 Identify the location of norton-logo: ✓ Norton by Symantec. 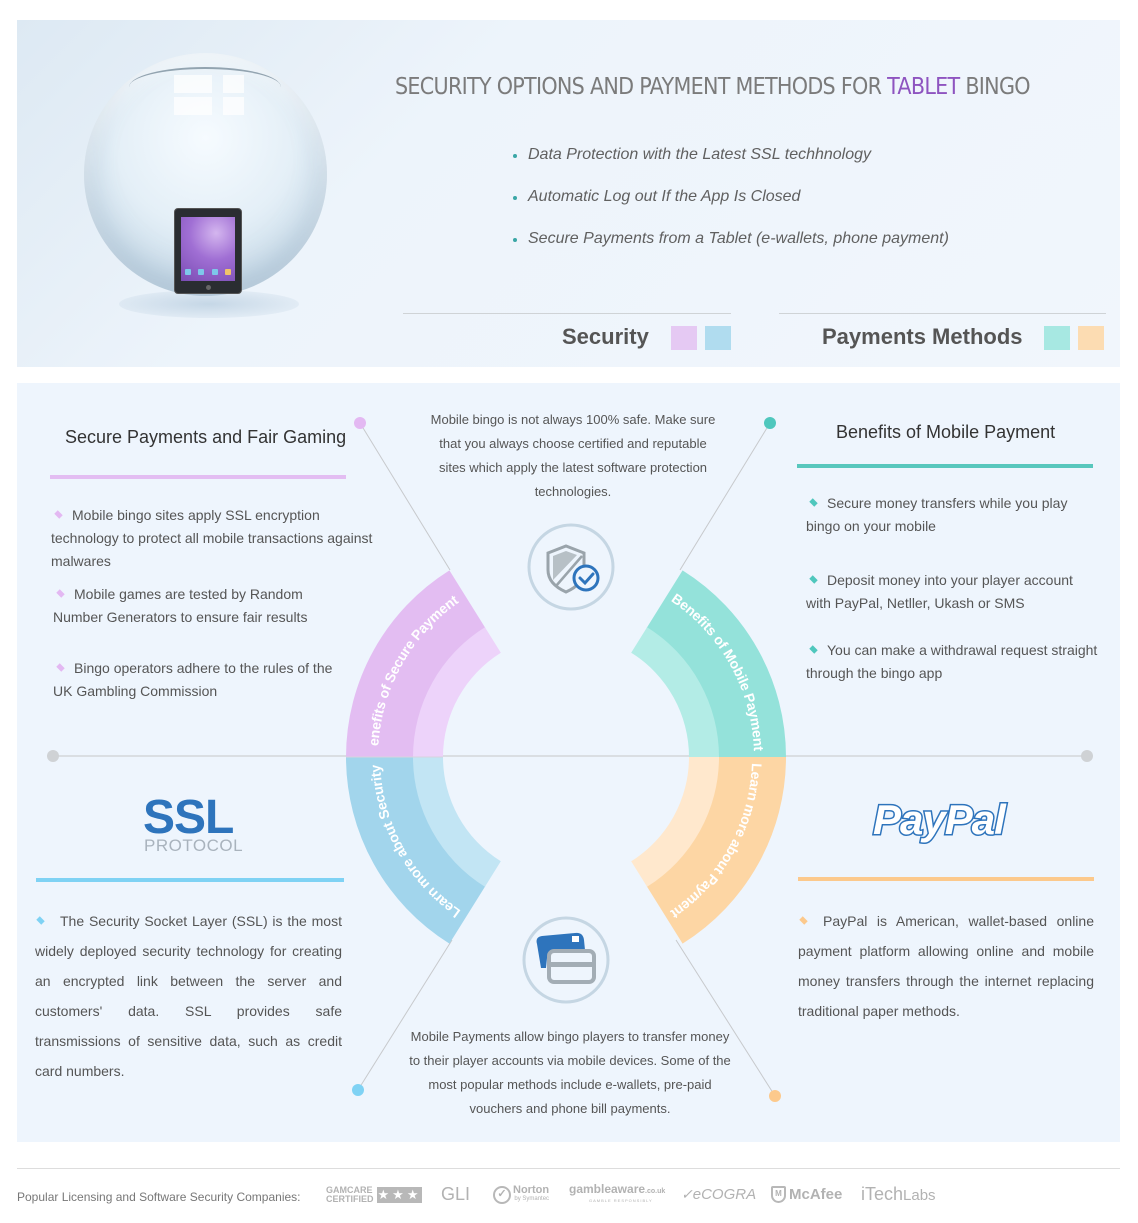
(531, 1194).